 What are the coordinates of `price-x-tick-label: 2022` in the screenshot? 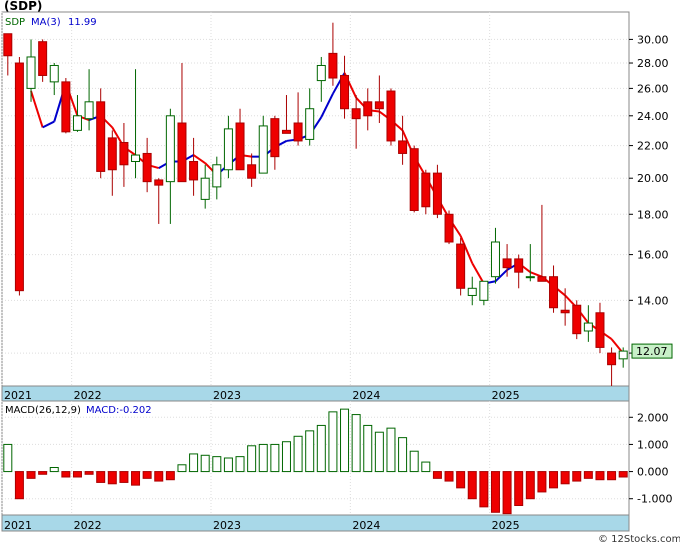 It's located at (88, 395).